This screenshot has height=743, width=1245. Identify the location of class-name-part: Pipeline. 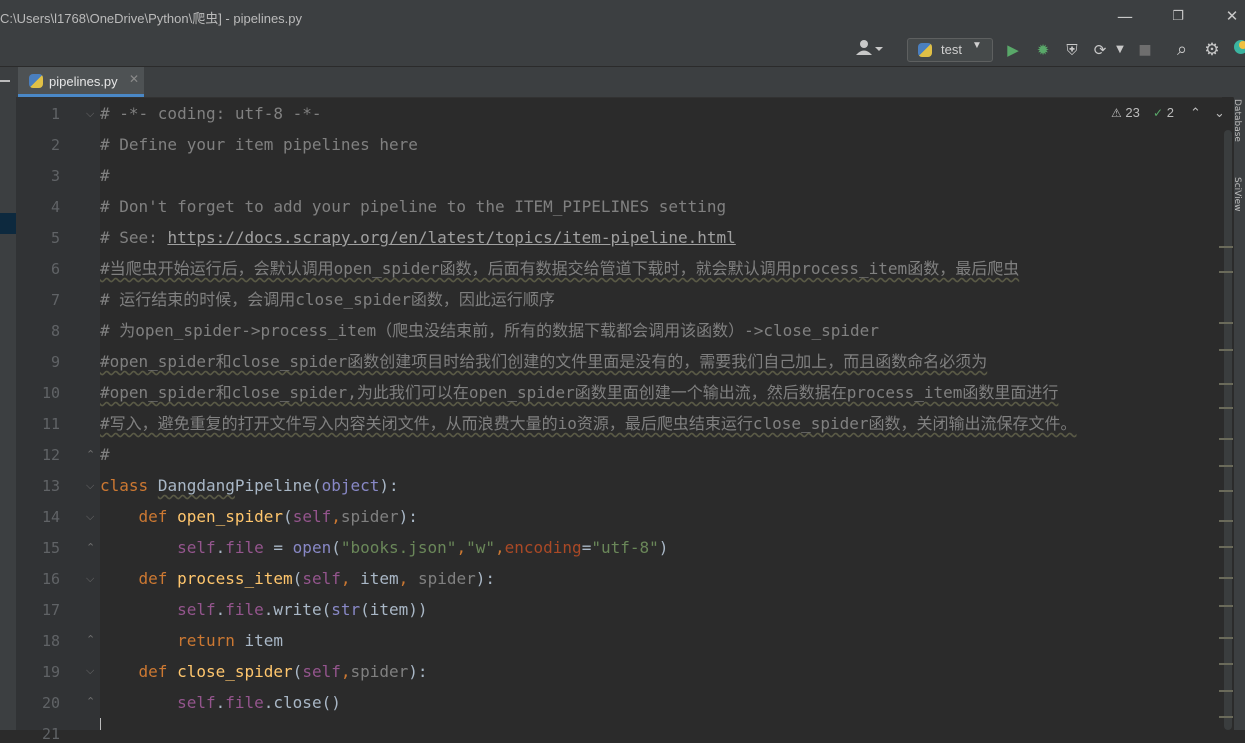
(273, 485).